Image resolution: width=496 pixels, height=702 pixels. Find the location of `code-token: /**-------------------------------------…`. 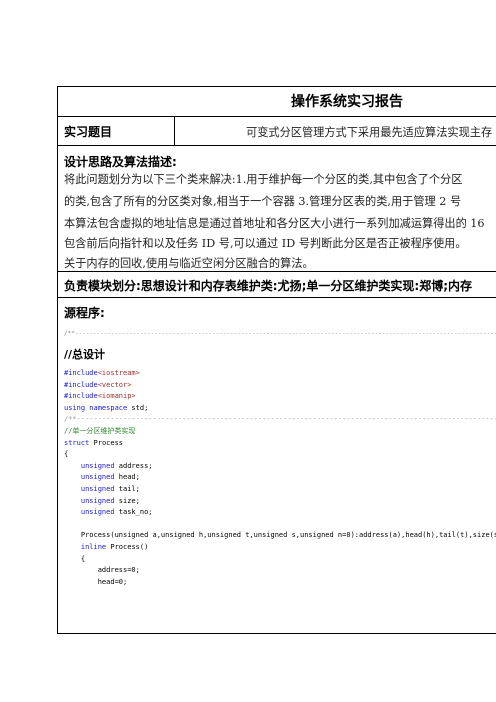

code-token: /**-------------------------------------… is located at coordinates (280, 419).